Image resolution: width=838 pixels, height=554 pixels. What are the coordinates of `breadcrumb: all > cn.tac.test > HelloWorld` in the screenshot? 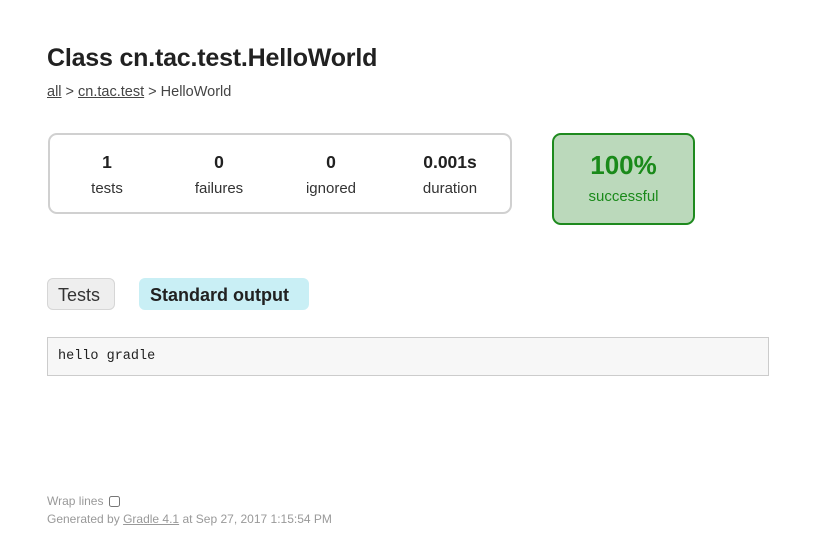 It's located at (139, 92).